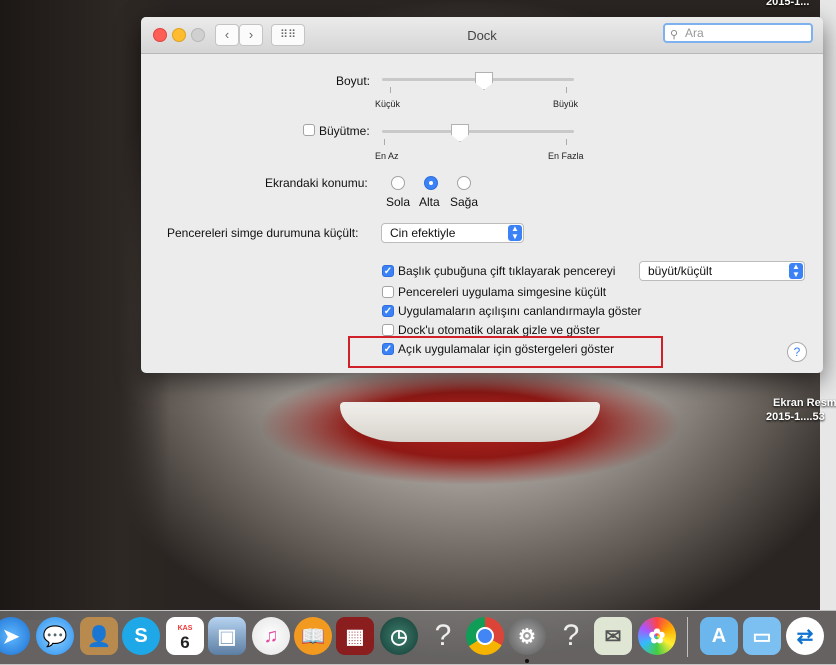 The image size is (836, 665). I want to click on animate-opening-checkbox: ✓, so click(388, 311).